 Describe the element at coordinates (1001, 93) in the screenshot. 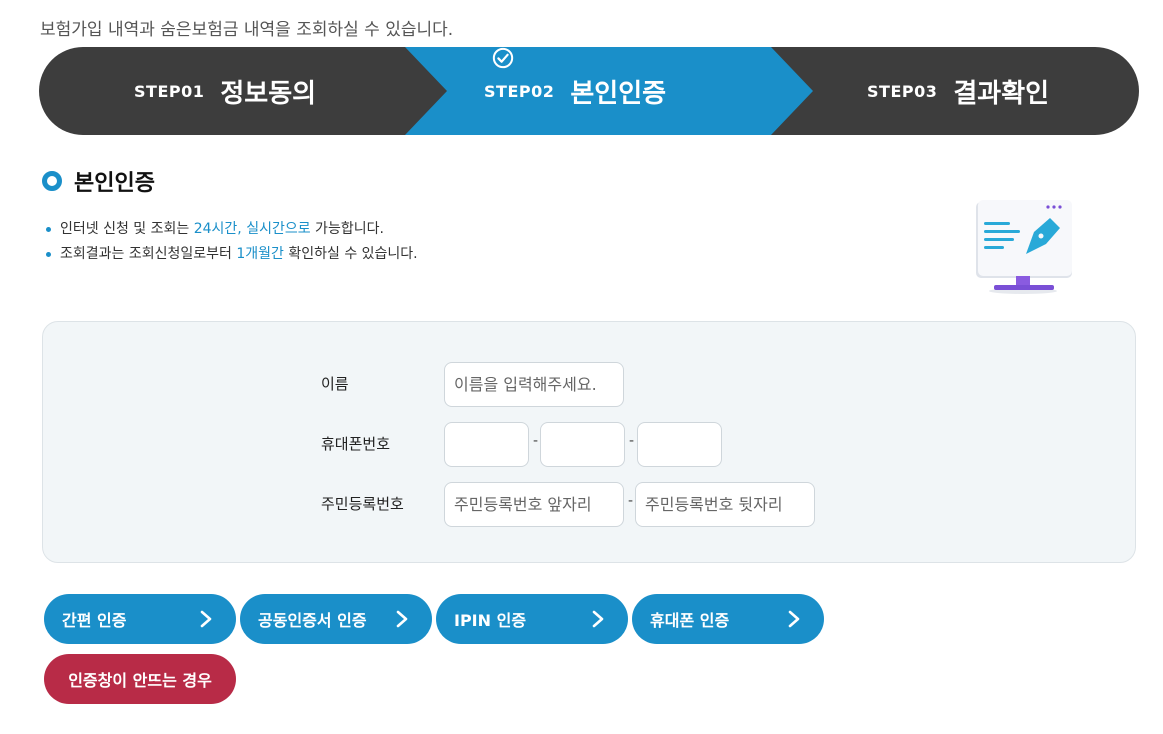

I see `step-3-title: 결과확인` at that location.